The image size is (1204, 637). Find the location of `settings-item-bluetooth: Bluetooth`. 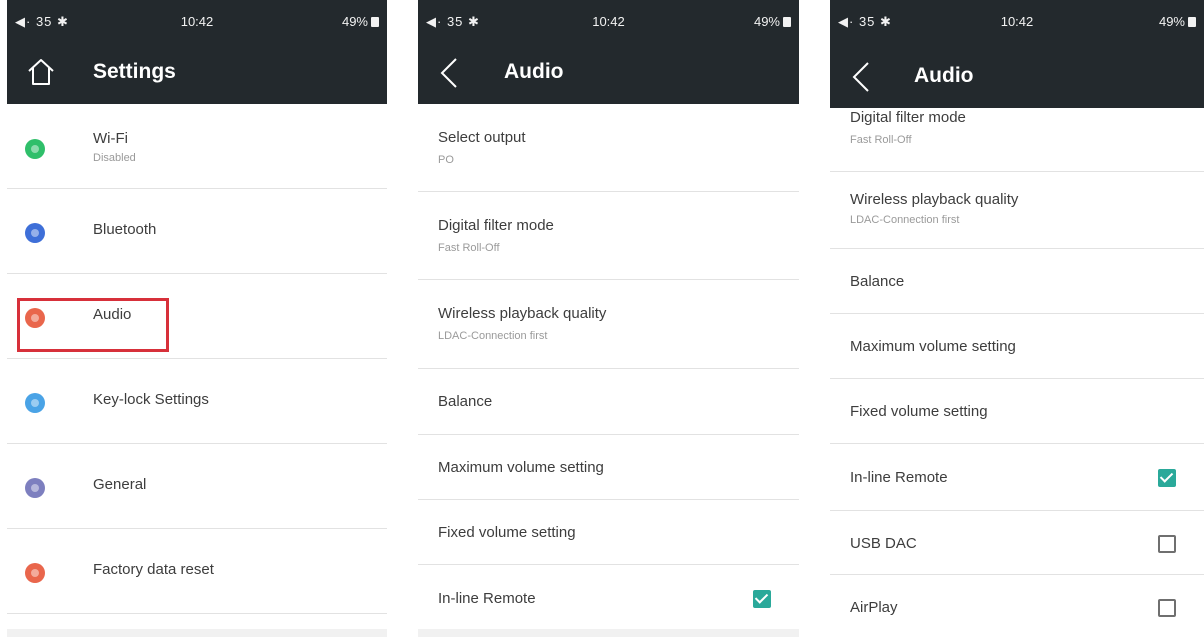

settings-item-bluetooth: Bluetooth is located at coordinates (197, 231).